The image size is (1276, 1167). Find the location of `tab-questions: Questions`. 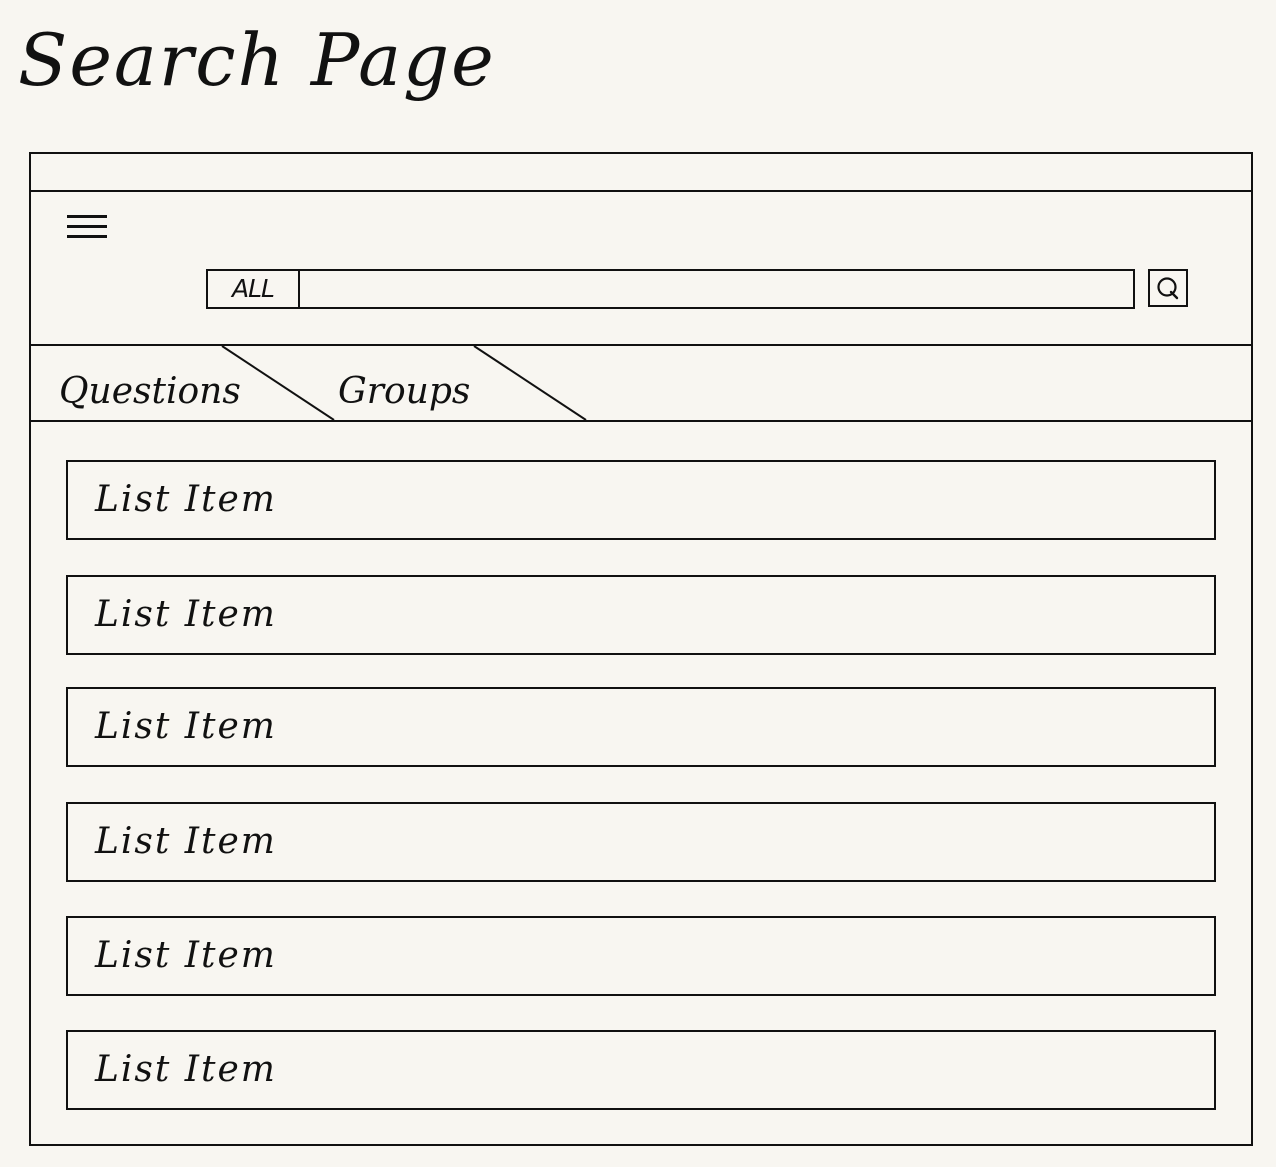

tab-questions: Questions is located at coordinates (181, 383).